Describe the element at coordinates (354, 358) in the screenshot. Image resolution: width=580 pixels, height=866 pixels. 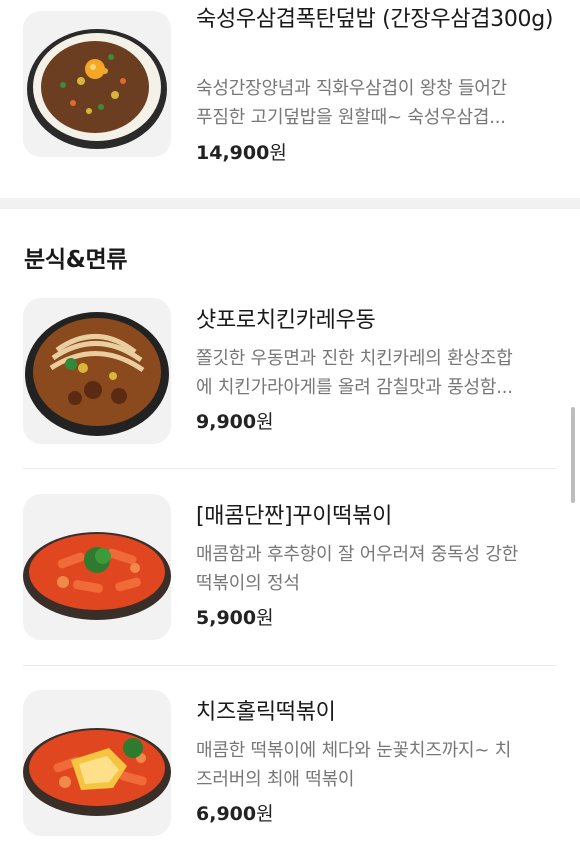
I see `menu-item-description-line1: 쫄깃한 우동면과 진한 치킨카레의 환상조합` at that location.